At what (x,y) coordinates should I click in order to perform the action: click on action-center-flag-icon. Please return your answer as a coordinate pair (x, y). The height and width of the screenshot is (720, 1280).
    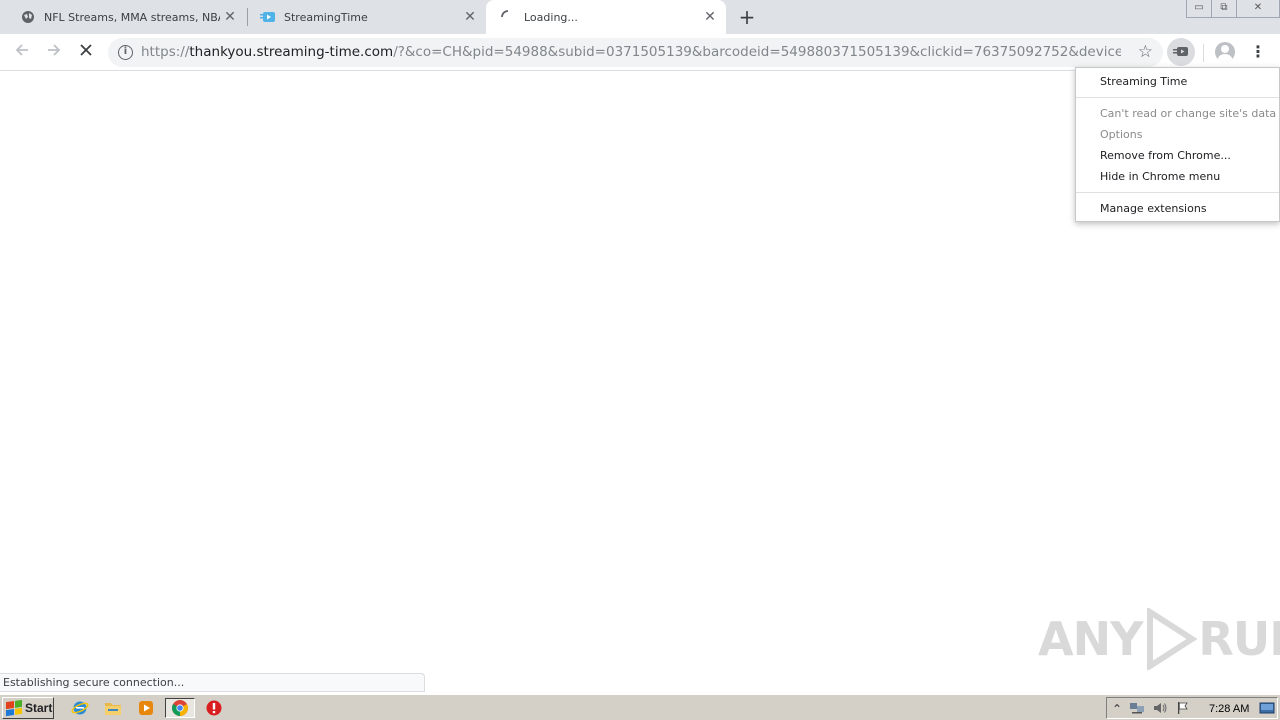
    Looking at the image, I should click on (1183, 709).